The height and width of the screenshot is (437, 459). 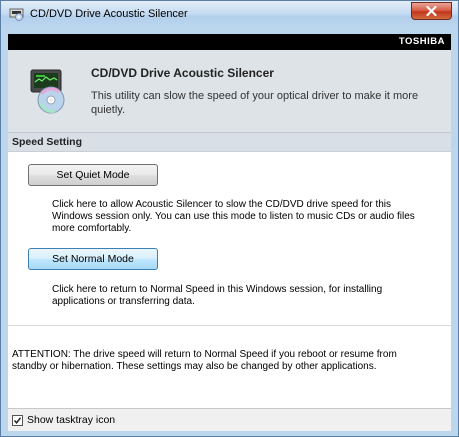 I want to click on show-tasktray-checkbox, so click(x=17, y=420).